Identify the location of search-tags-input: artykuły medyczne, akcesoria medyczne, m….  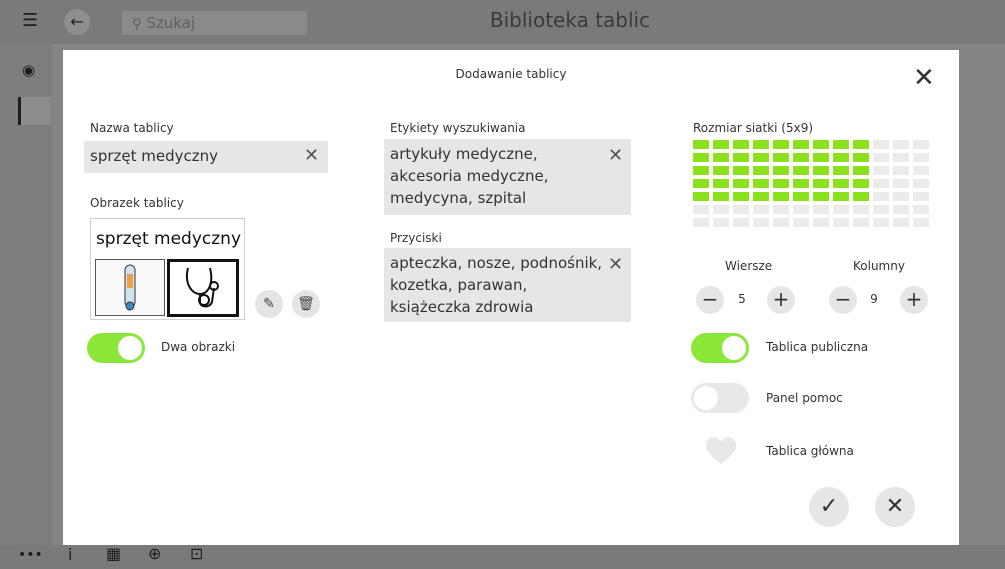
(507, 177).